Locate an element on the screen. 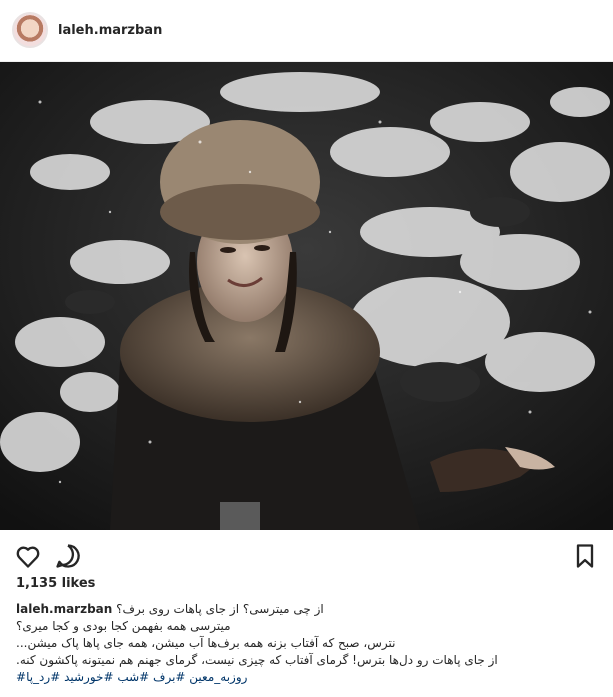 This screenshot has width=613, height=697. caption-text-1: از چی میترسی؟ از جای پاهات روی برف؟ is located at coordinates (220, 609).